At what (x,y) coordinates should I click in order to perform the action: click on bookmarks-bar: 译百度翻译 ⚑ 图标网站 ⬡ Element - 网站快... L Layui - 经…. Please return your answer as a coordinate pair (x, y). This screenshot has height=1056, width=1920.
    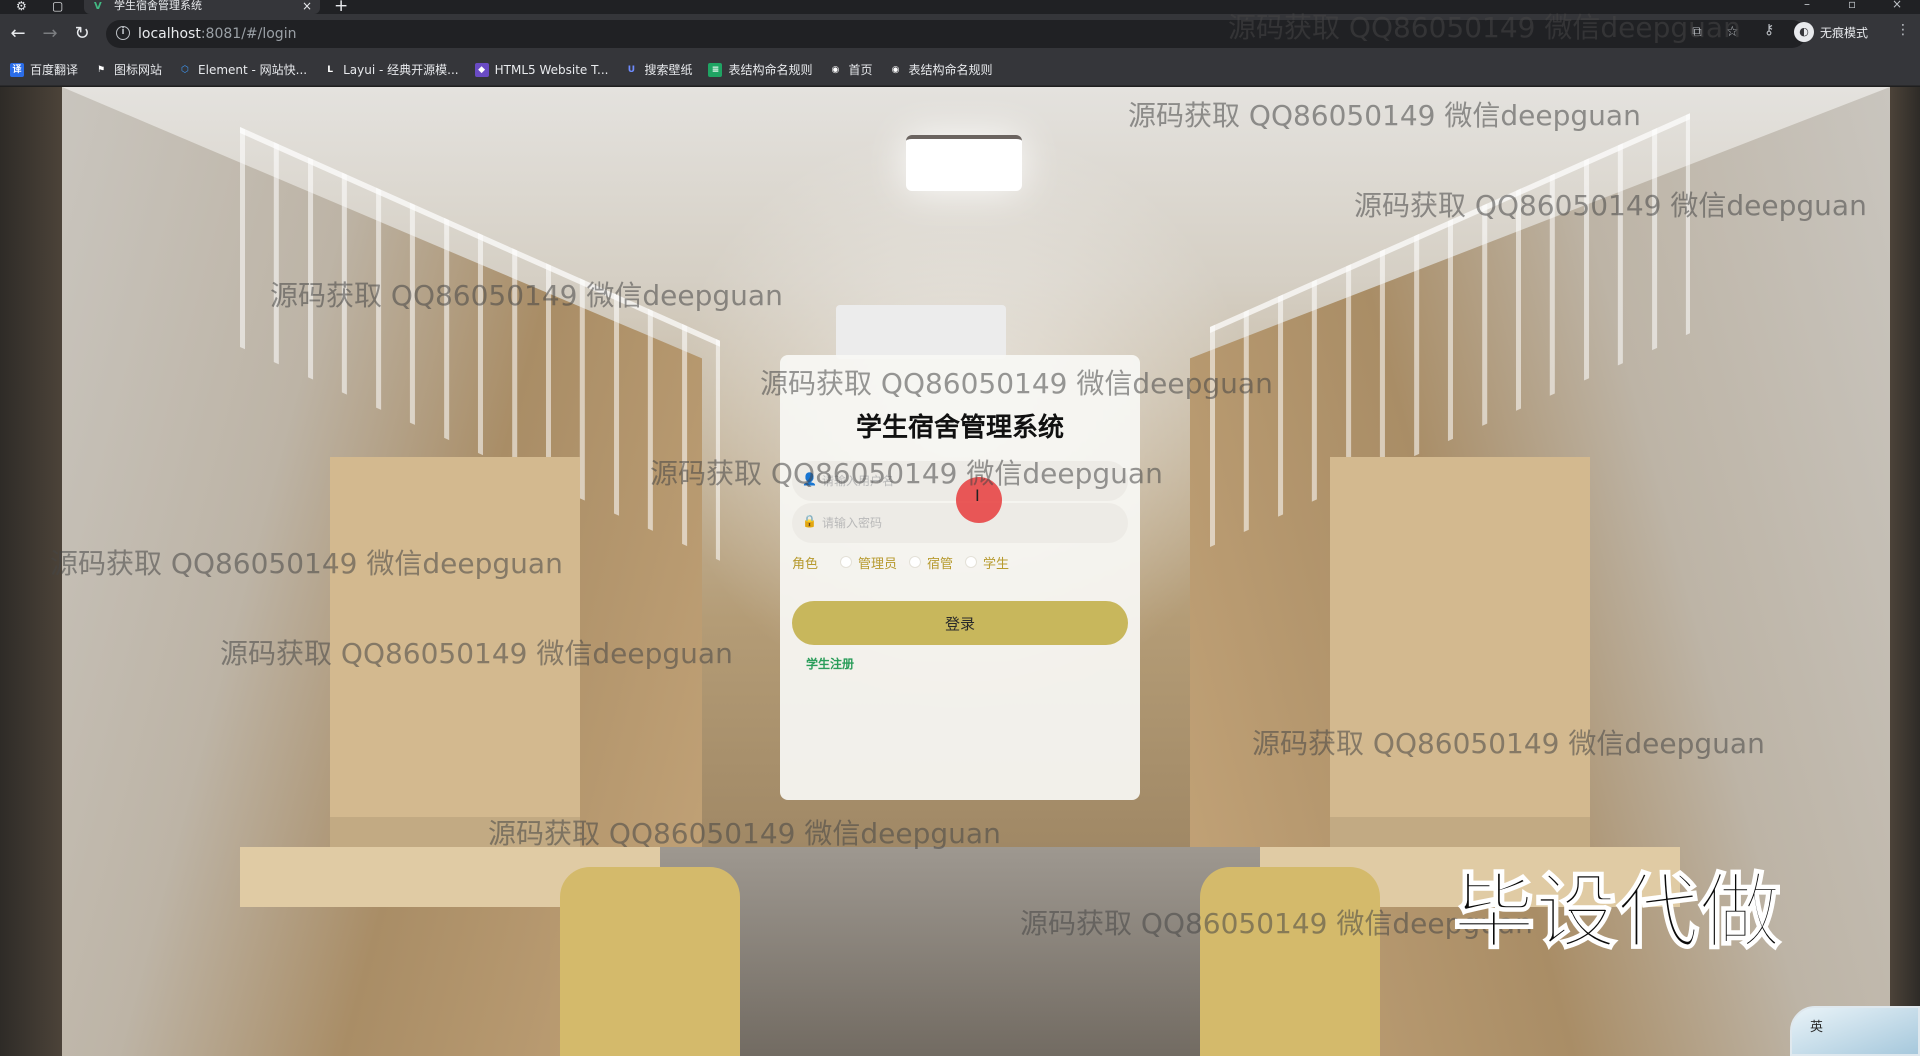
    Looking at the image, I should click on (960, 70).